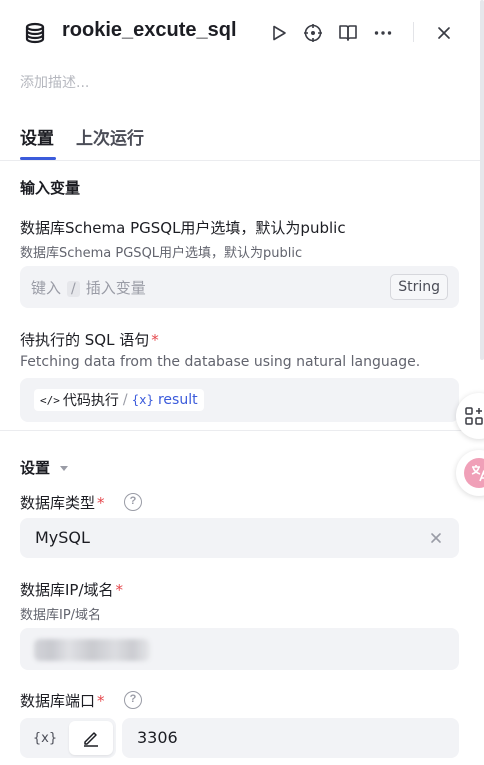 The width and height of the screenshot is (484, 765). I want to click on crosshair-icon, so click(313, 33).